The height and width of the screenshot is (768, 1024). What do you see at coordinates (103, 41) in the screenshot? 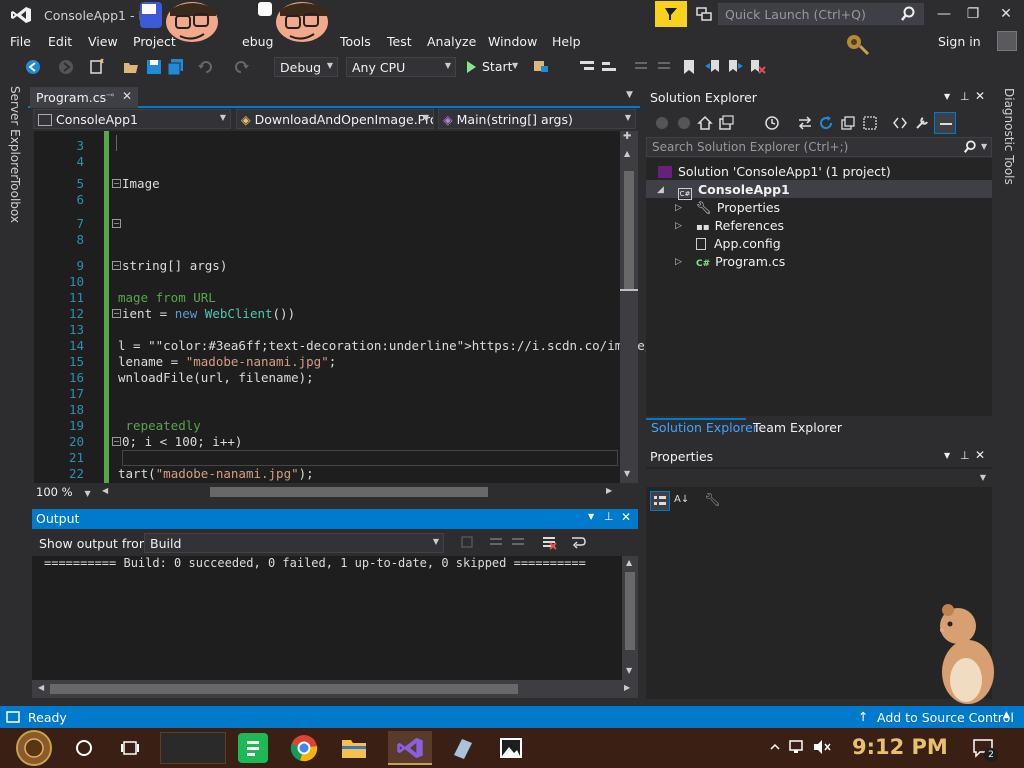
I see `menu-view: View` at bounding box center [103, 41].